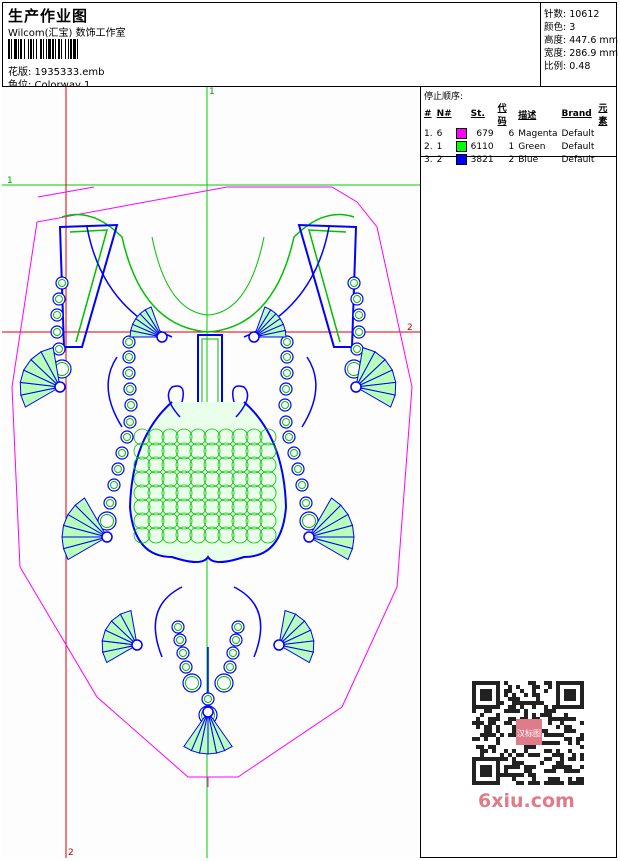  I want to click on table-row: 3. 2 3821 2 Blue Default, so click(519, 159).